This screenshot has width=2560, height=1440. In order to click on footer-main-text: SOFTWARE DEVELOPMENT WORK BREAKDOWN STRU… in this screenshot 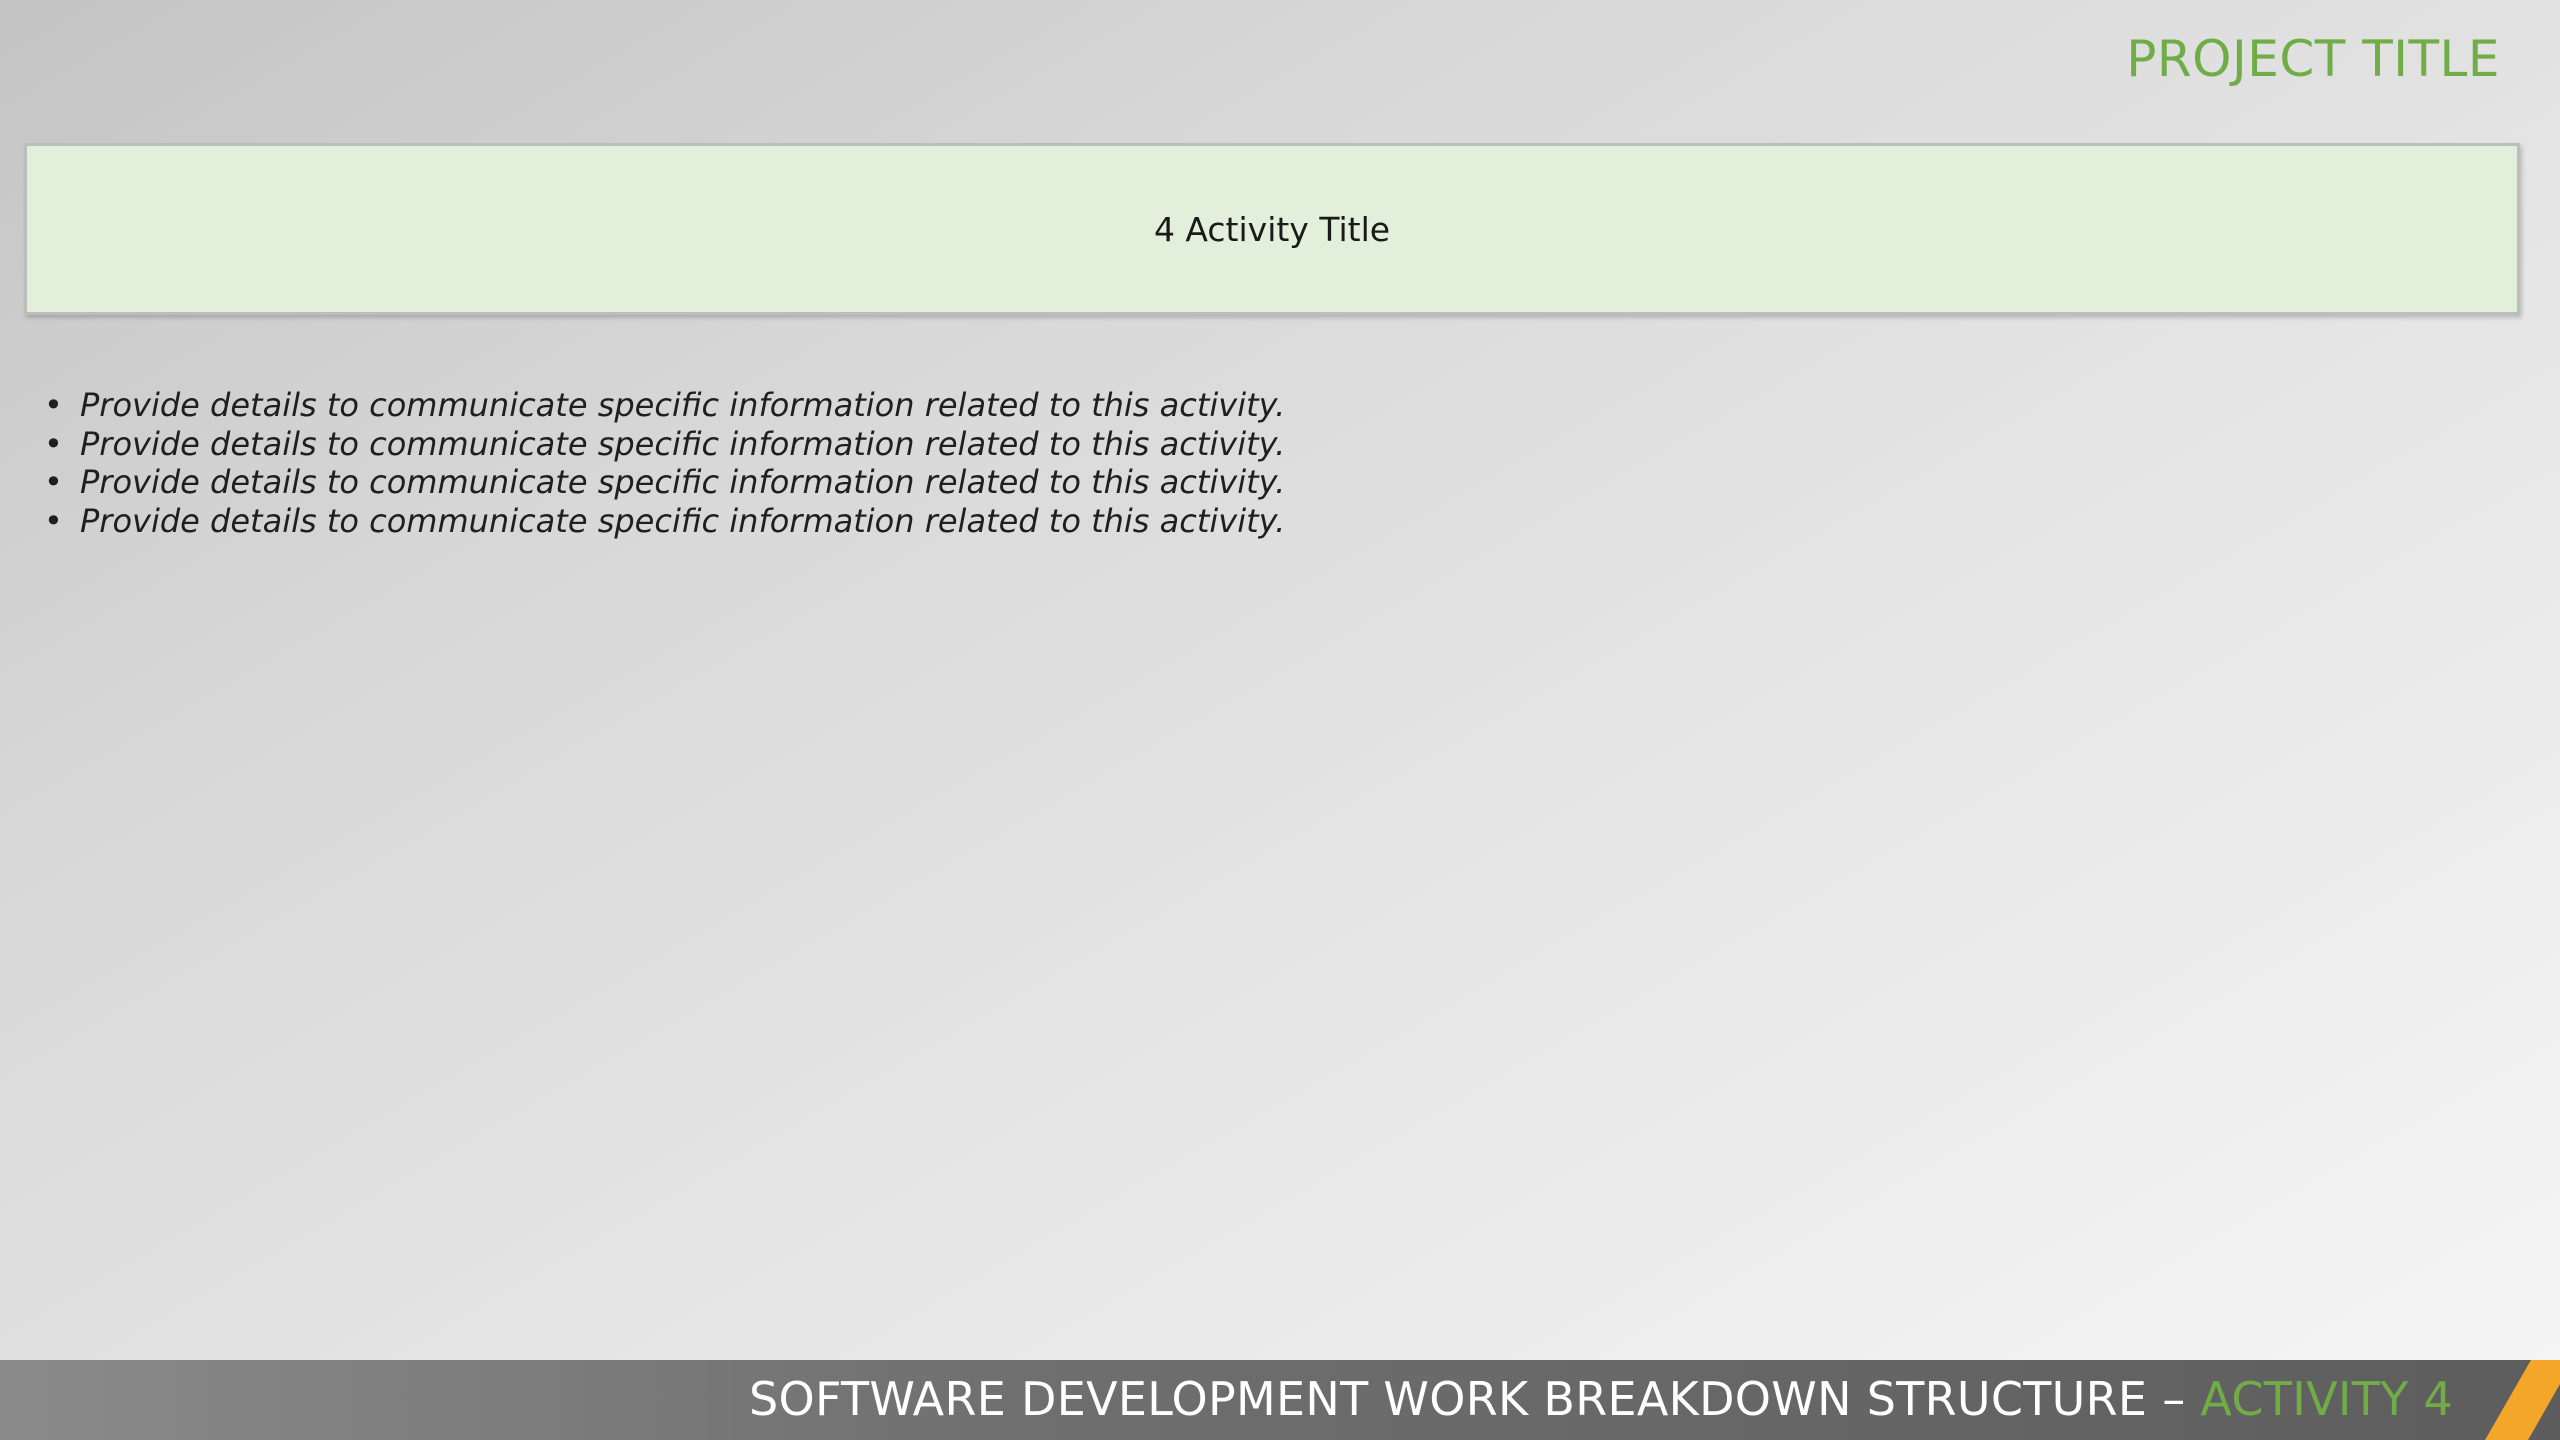, I will do `click(1448, 1399)`.